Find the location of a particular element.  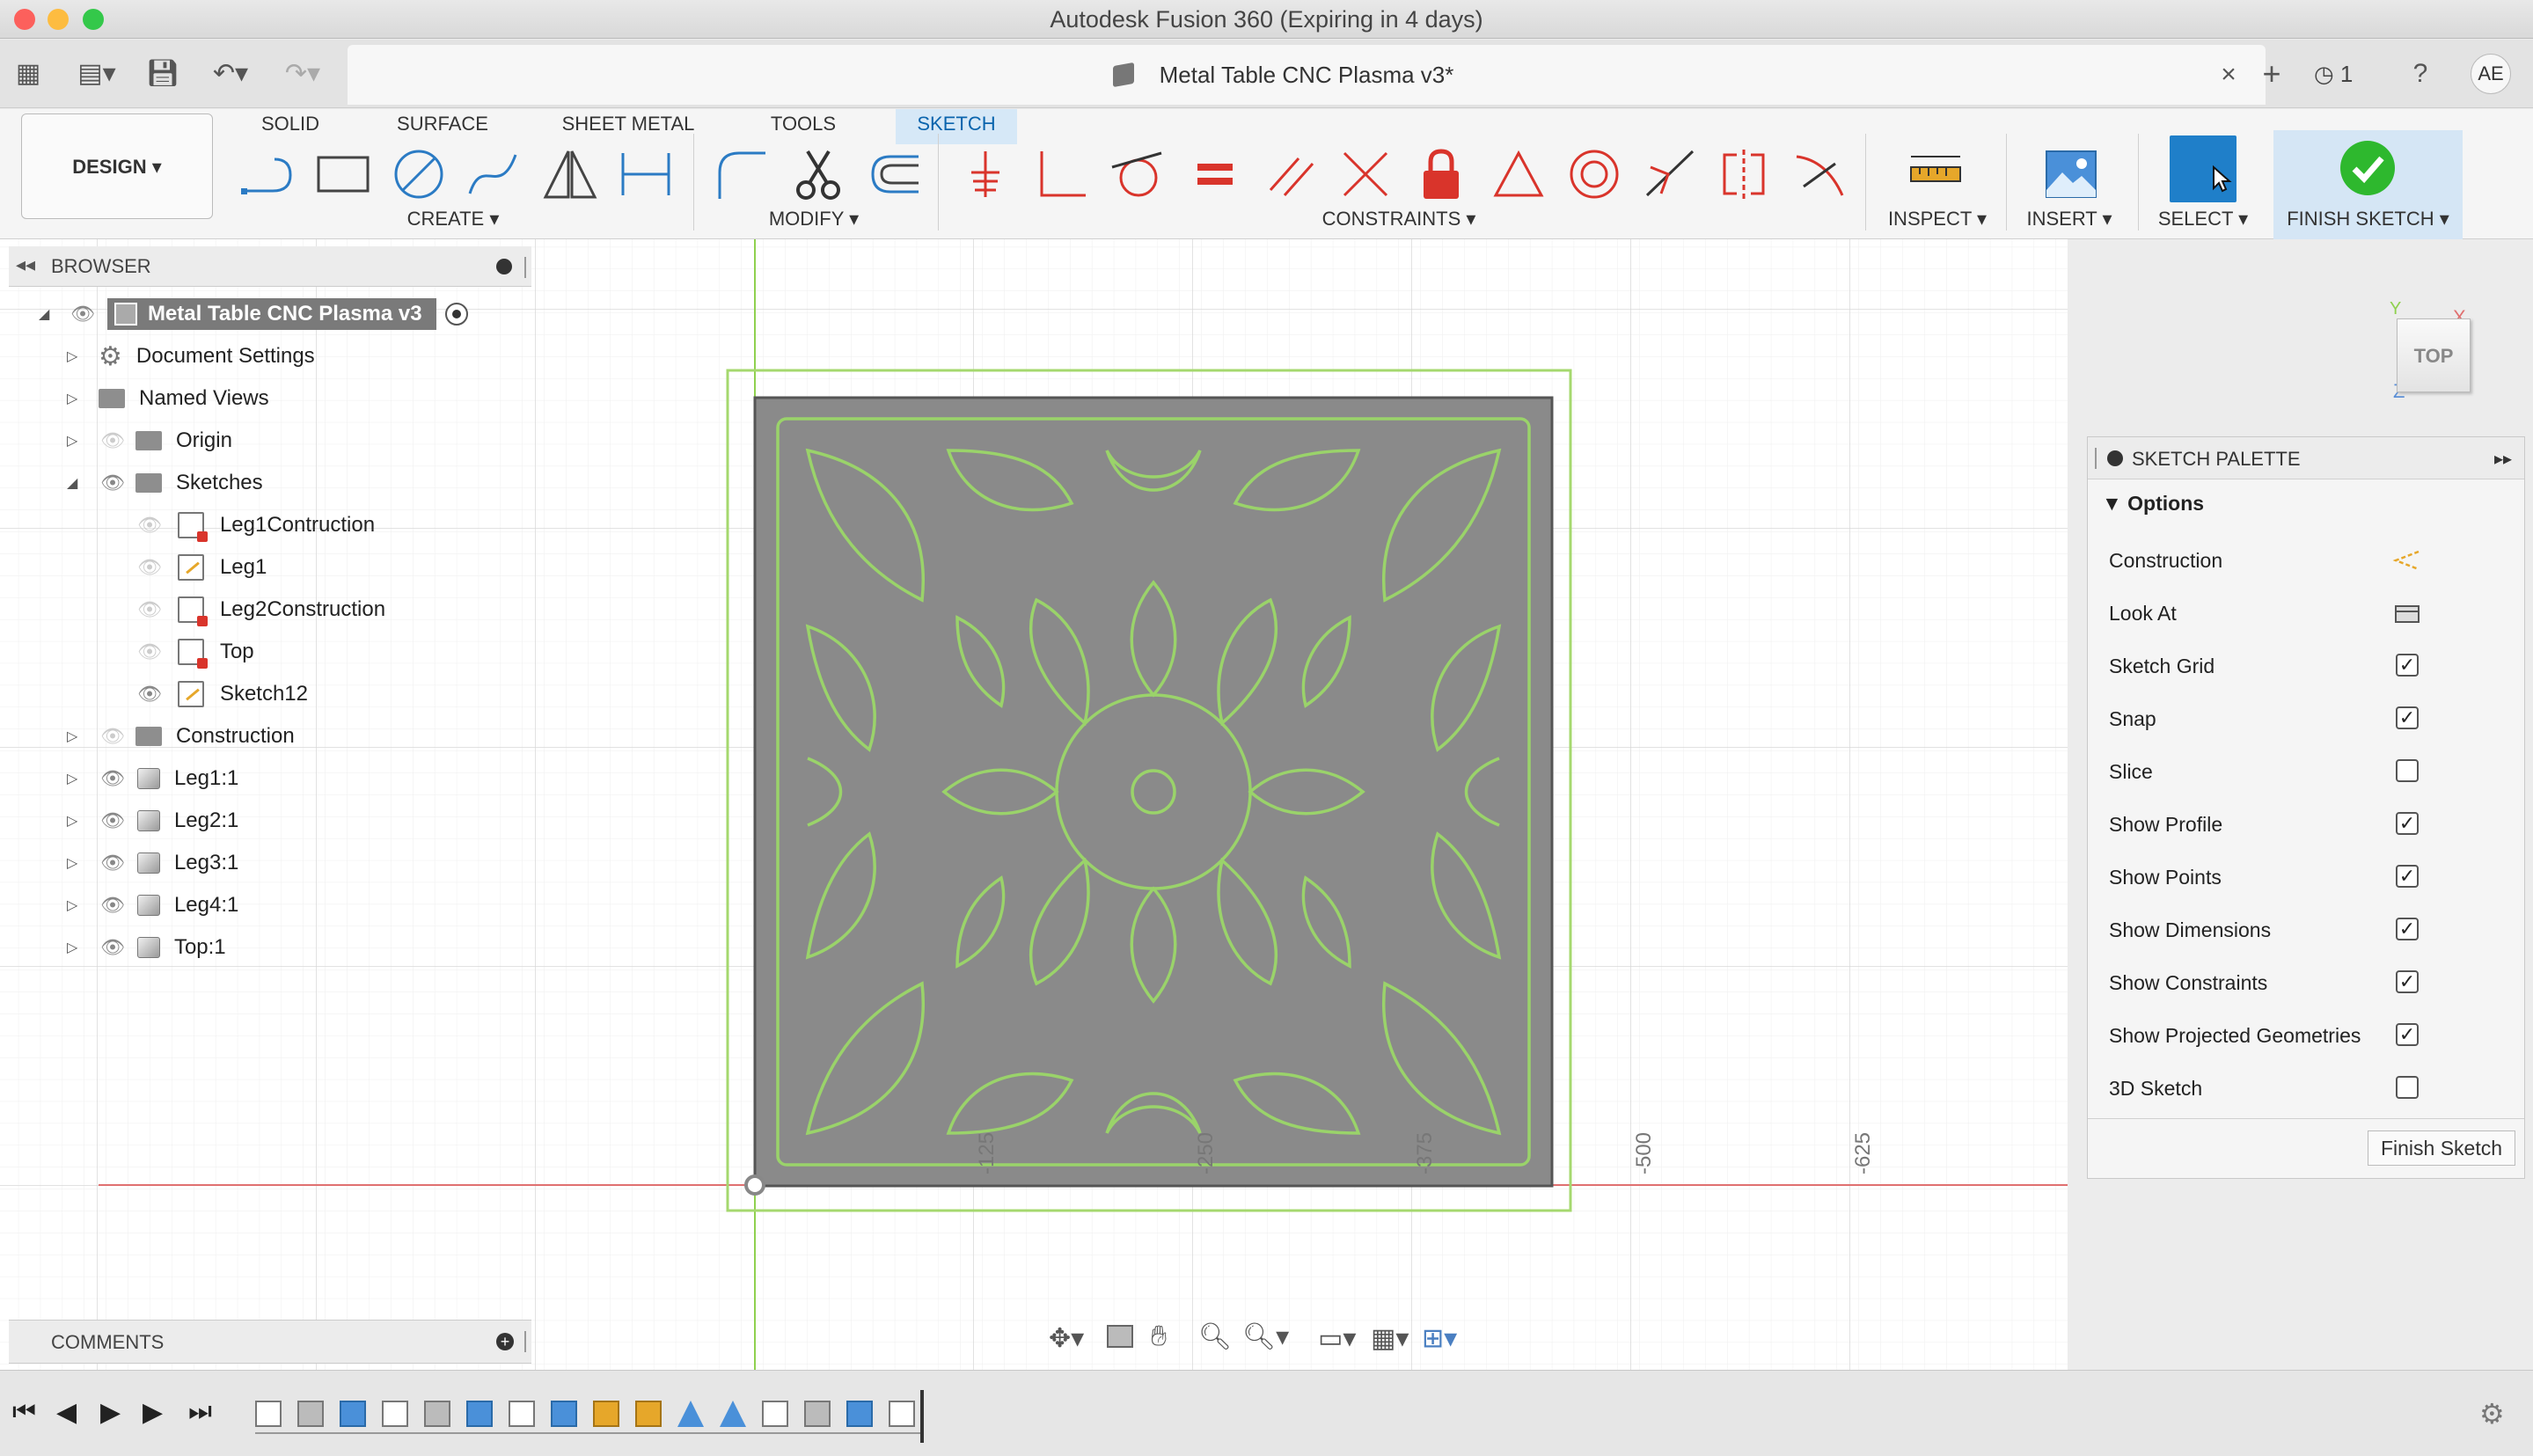

fix-constraint-lock-icon is located at coordinates (1441, 174).